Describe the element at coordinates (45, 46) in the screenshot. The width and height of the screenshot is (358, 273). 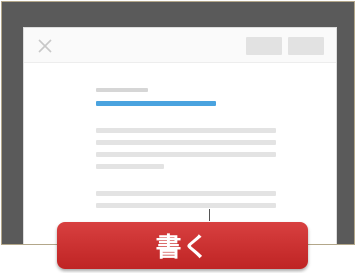
I see `close-icon` at that location.